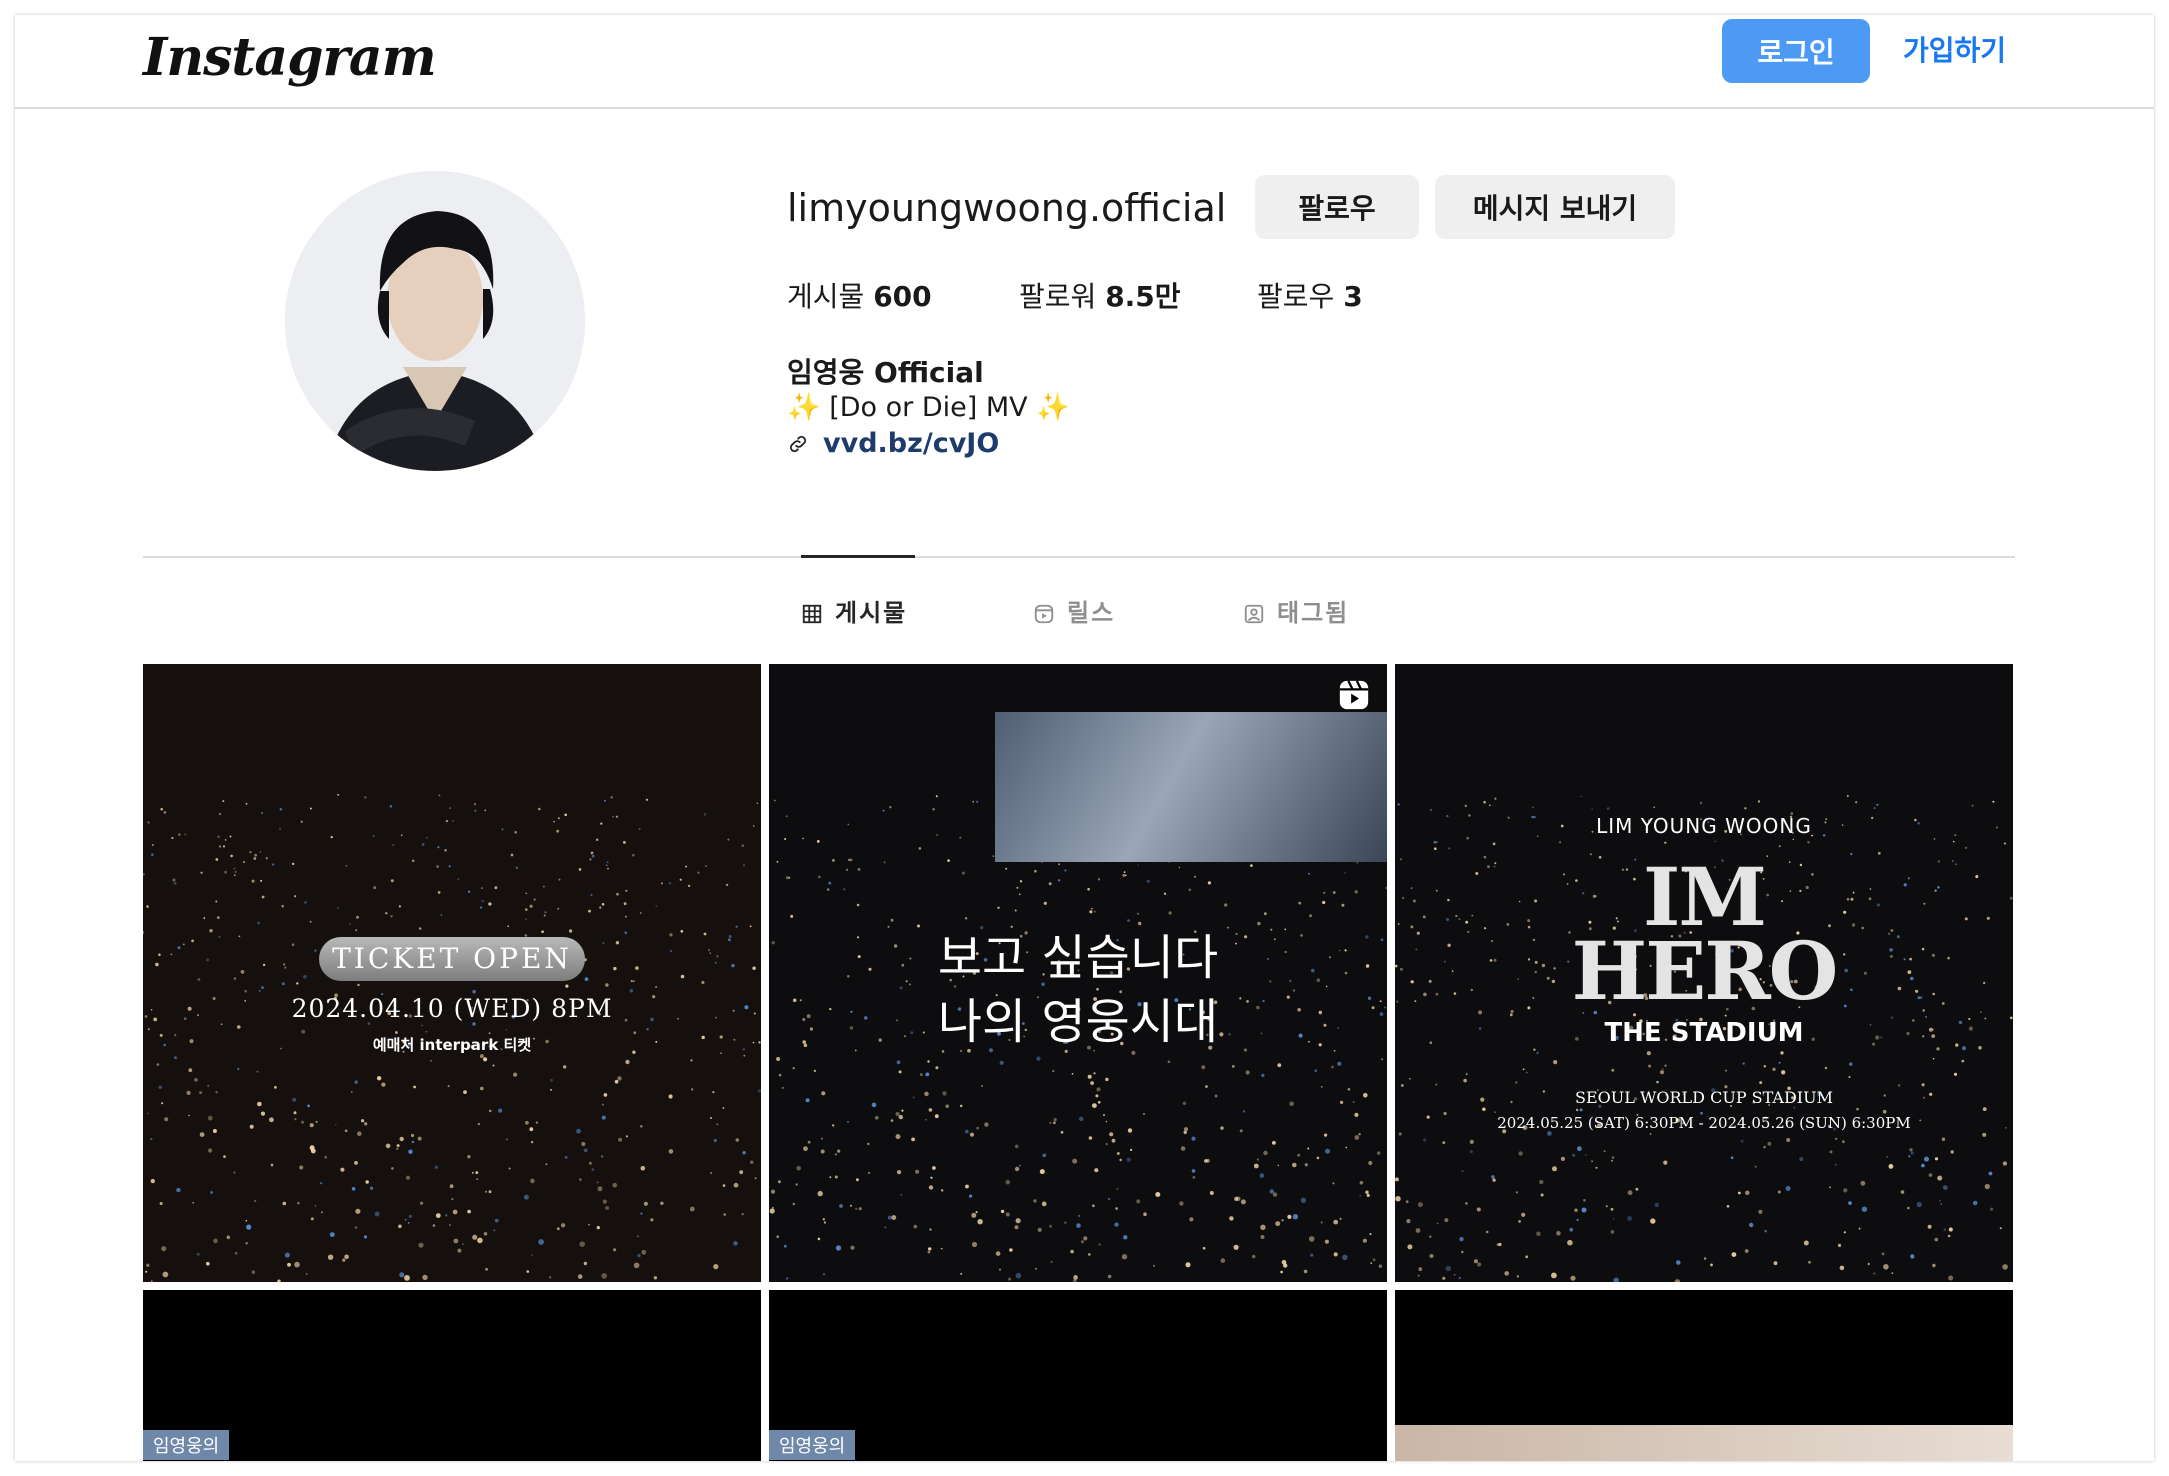  Describe the element at coordinates (885, 372) in the screenshot. I see `profile-full-name: 임영웅 Official` at that location.